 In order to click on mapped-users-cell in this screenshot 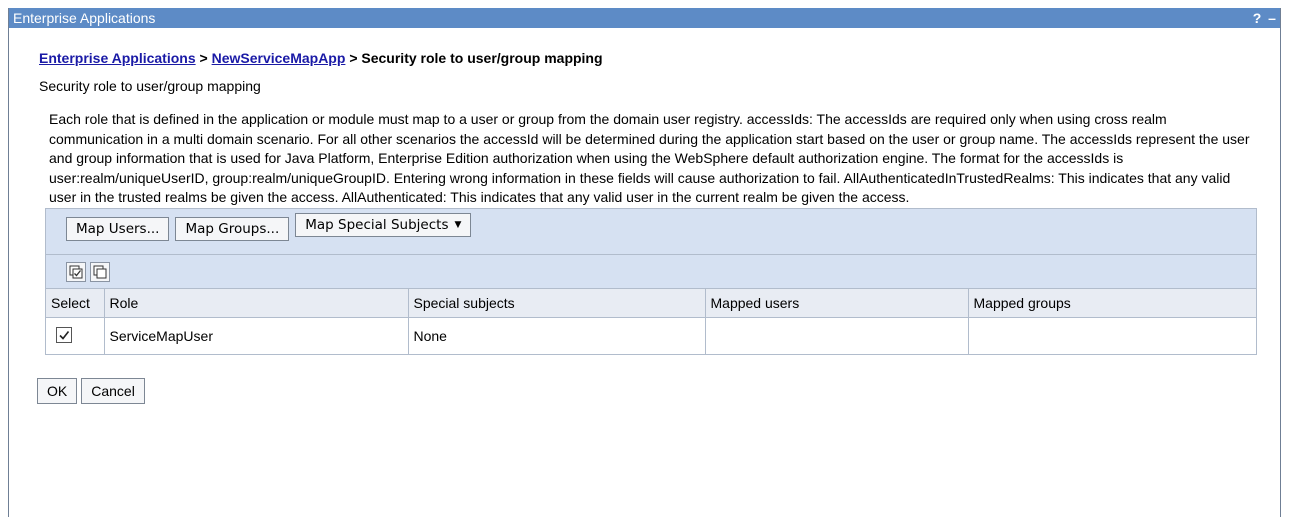, I will do `click(837, 335)`.